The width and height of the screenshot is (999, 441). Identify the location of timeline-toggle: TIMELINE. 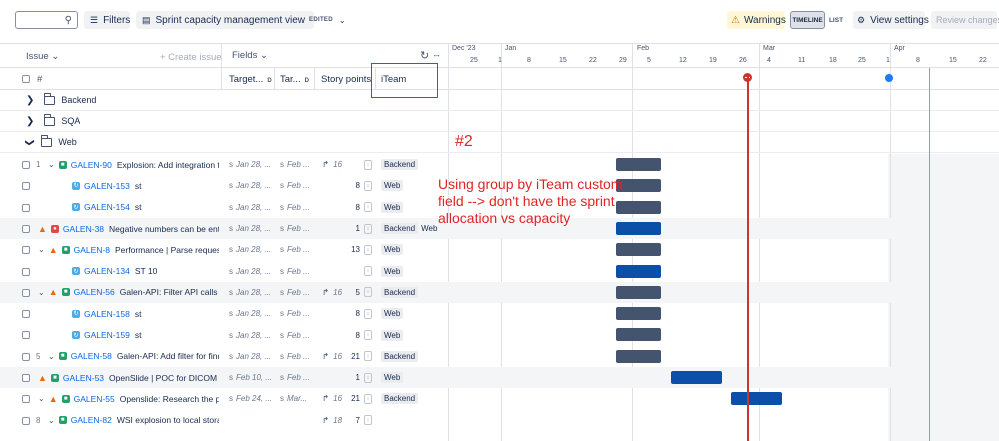
(807, 20).